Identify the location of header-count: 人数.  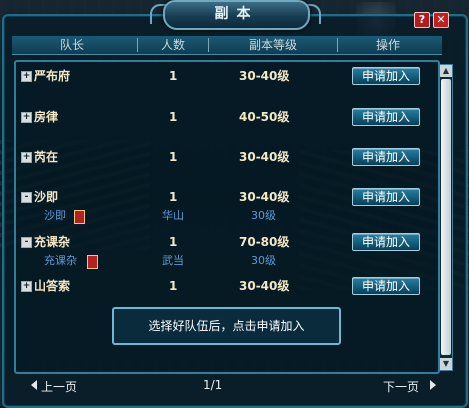
(172, 45).